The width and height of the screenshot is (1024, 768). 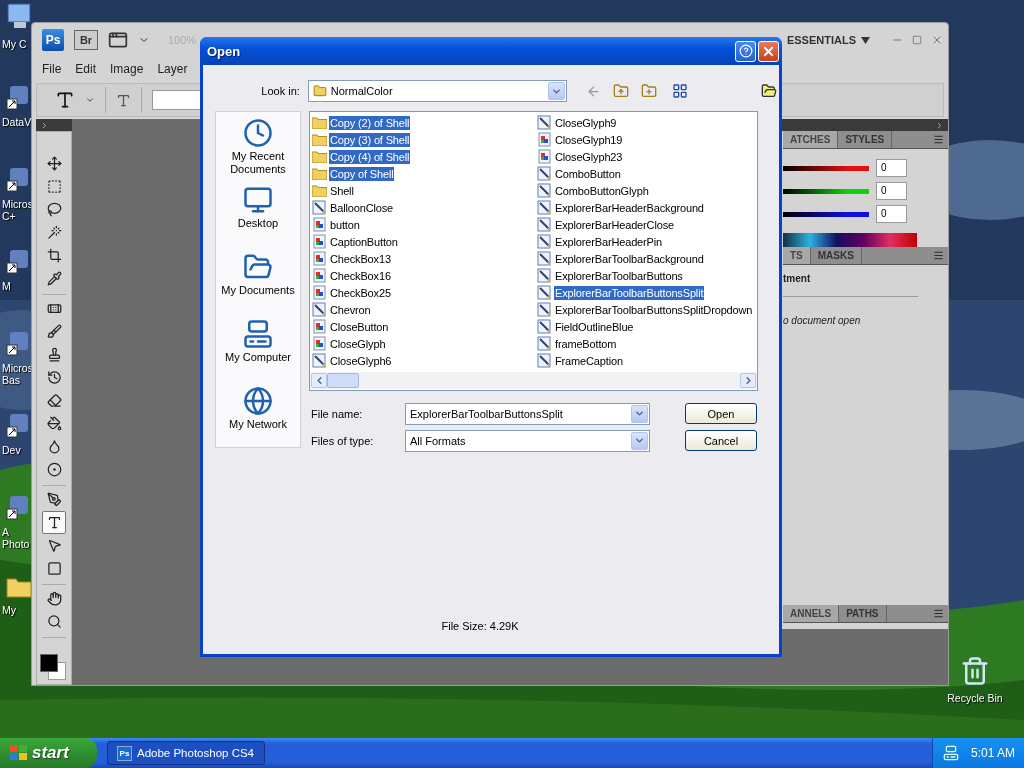 What do you see at coordinates (44, 125) in the screenshot?
I see `expand-icon` at bounding box center [44, 125].